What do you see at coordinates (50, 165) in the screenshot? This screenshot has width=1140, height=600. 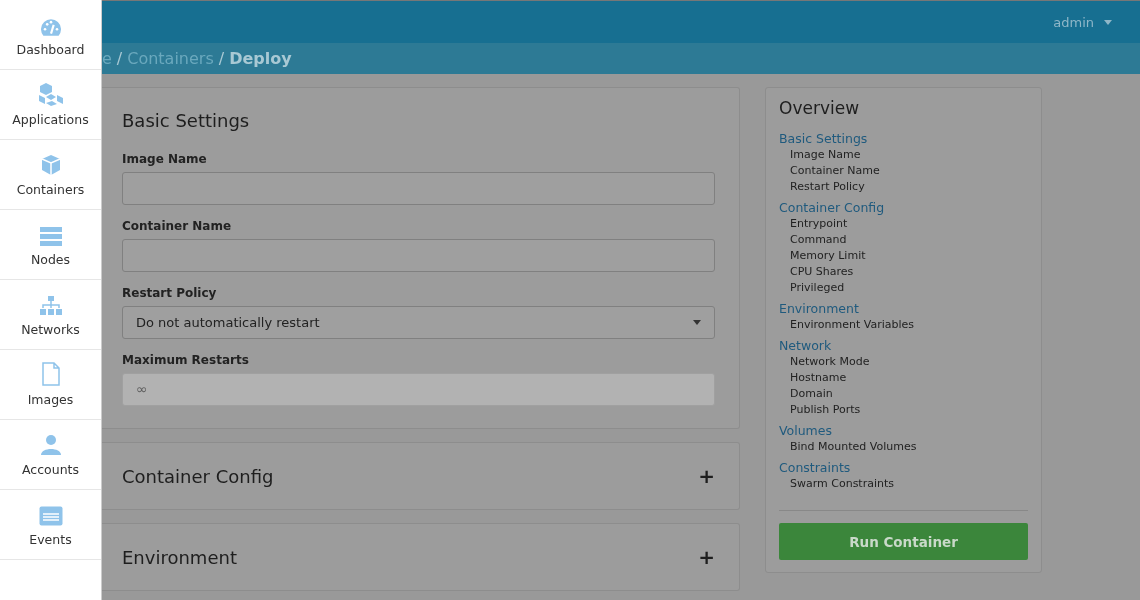 I see `cube-icon` at bounding box center [50, 165].